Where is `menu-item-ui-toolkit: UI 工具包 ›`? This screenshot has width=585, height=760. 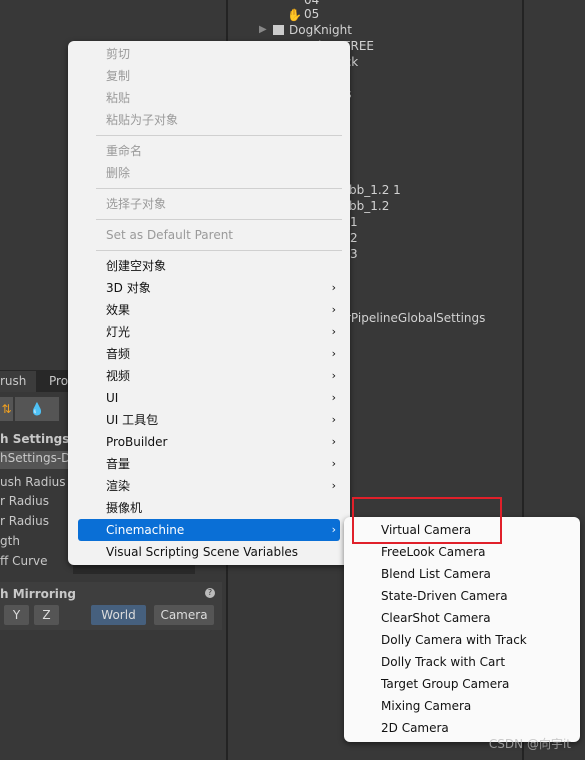 menu-item-ui-toolkit: UI 工具包 › is located at coordinates (209, 420).